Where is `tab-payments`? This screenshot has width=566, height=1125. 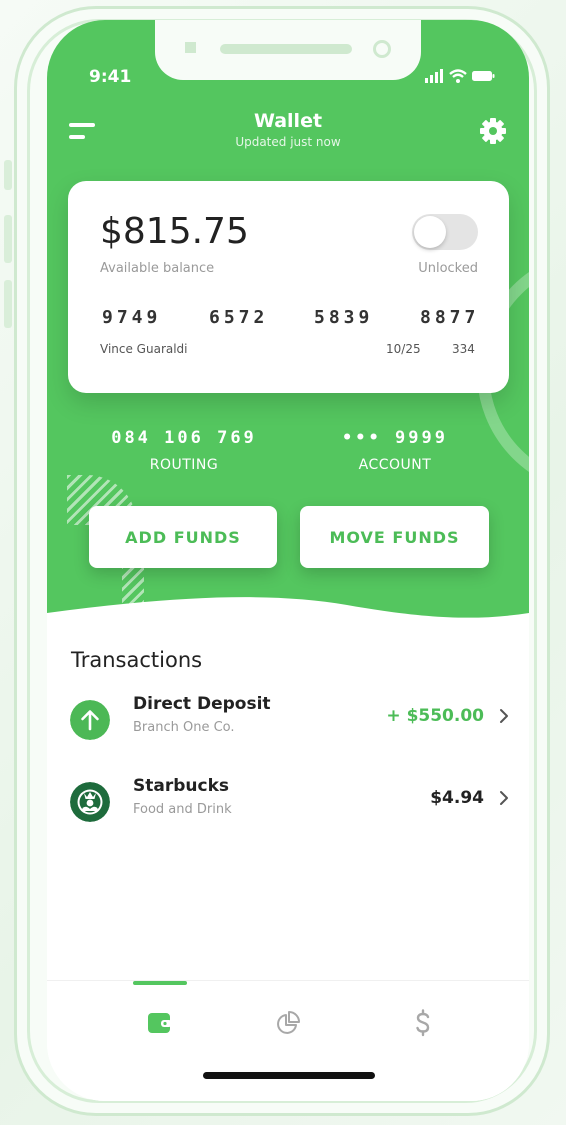
tab-payments is located at coordinates (423, 1023).